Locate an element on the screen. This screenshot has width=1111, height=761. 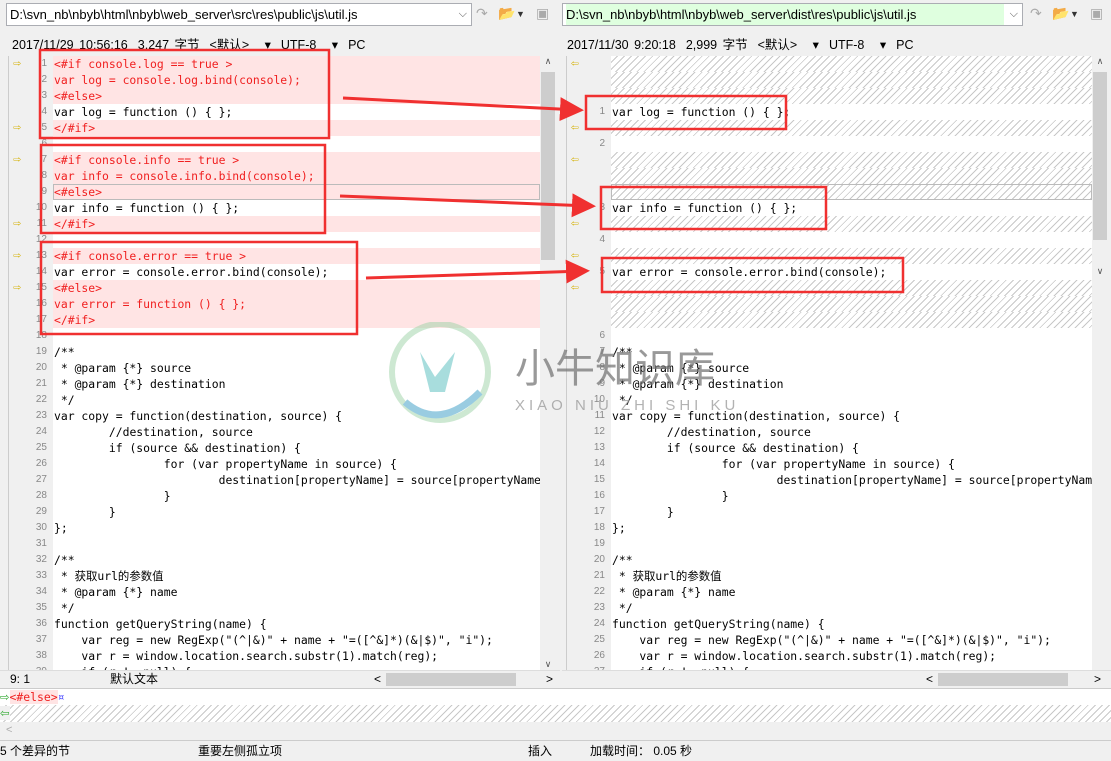
code-line: 29 } is located at coordinates (274, 512).